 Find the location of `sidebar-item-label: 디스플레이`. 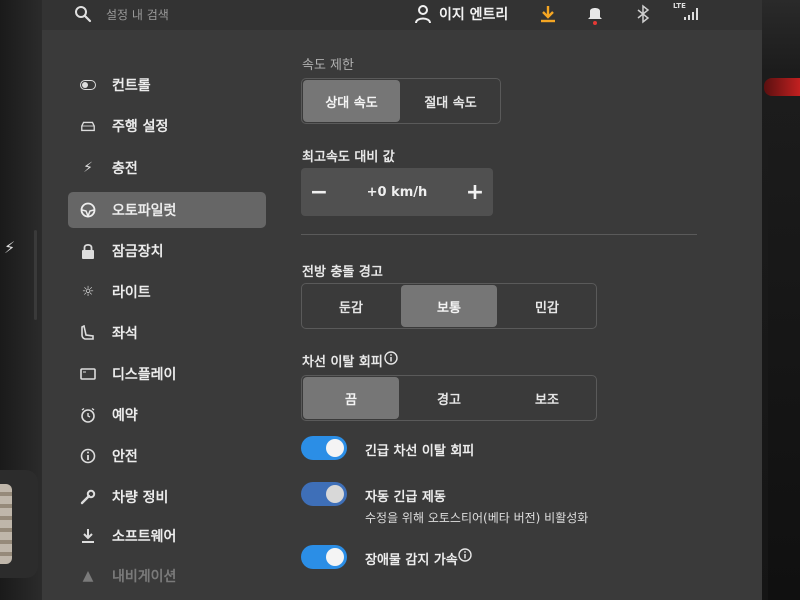

sidebar-item-label: 디스플레이 is located at coordinates (144, 375).